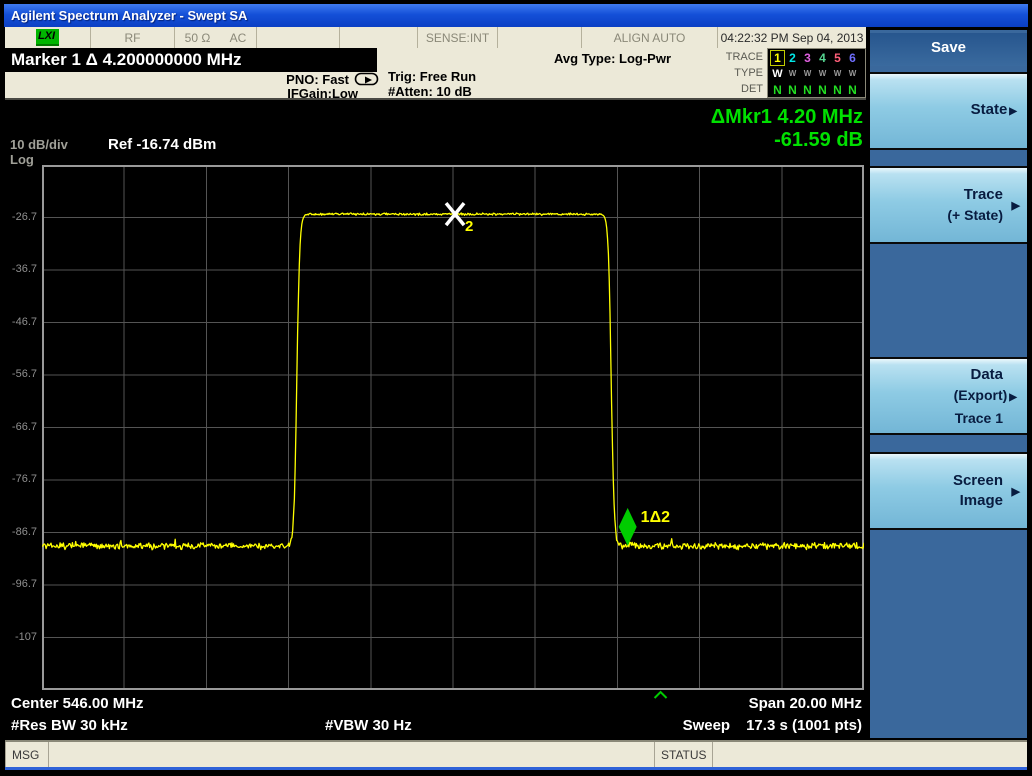 This screenshot has height=776, width=1032. Describe the element at coordinates (612, 58) in the screenshot. I see `avg-type-label: Avg Type: Log-Pwr` at that location.